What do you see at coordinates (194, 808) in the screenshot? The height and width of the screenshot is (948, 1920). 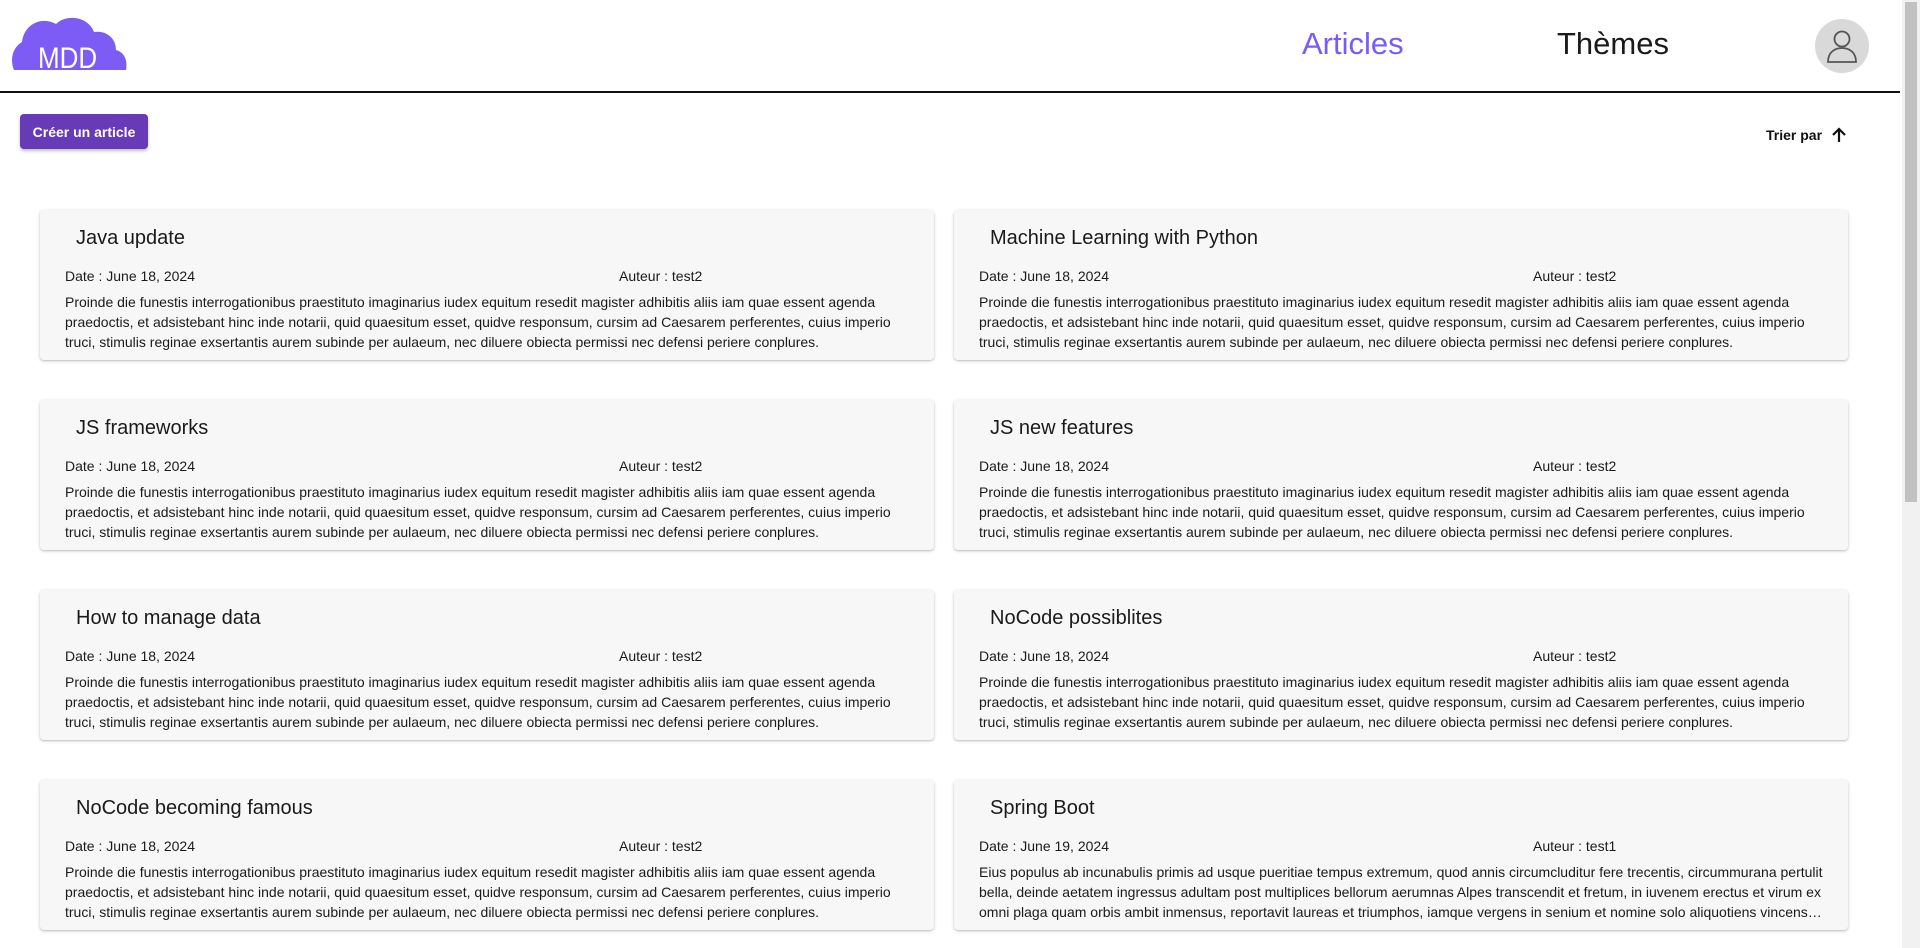 I see `article-title: NoCode becoming famous` at bounding box center [194, 808].